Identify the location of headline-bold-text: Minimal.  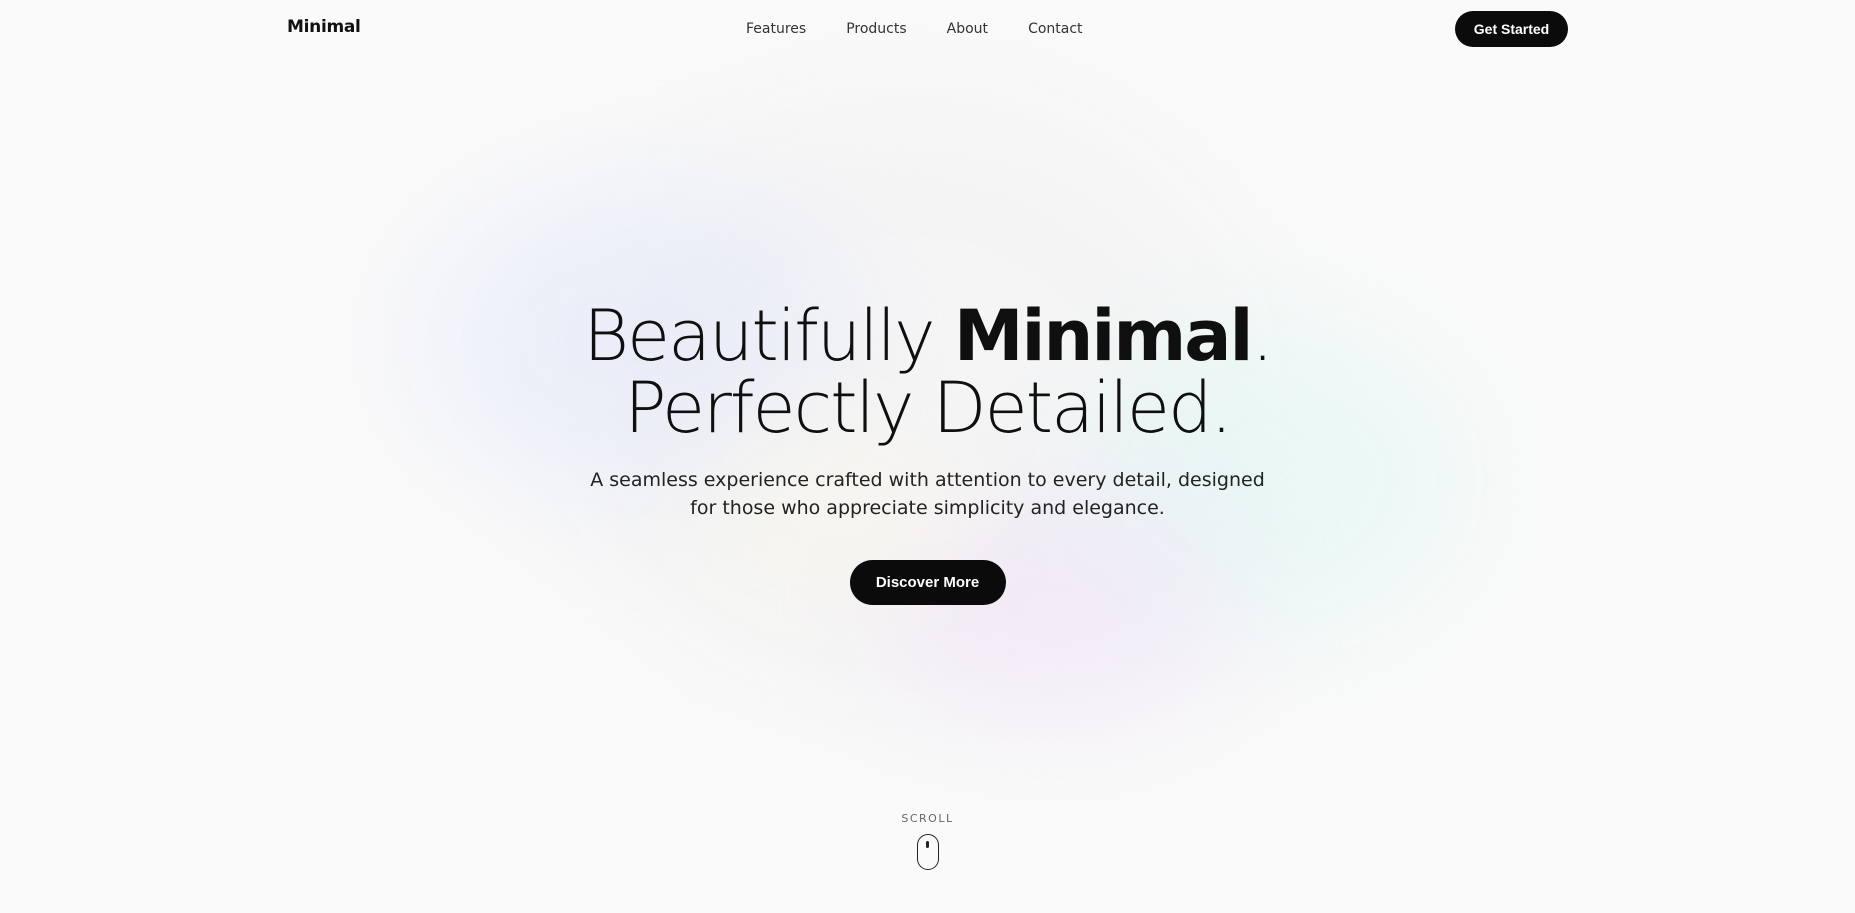
(1103, 336).